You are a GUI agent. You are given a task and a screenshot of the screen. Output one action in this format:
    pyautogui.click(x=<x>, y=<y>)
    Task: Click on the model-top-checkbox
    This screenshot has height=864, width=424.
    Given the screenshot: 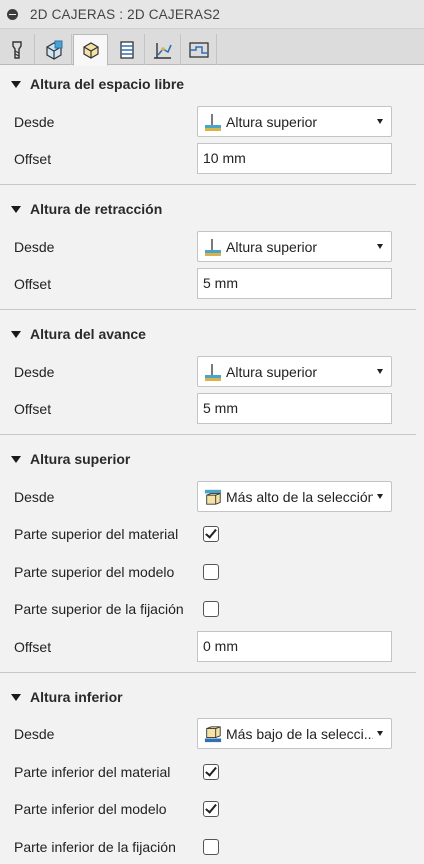 What is the action you would take?
    pyautogui.click(x=211, y=572)
    